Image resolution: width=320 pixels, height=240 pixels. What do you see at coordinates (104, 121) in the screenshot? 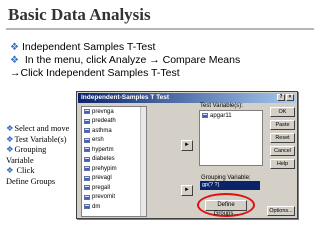
I see `variable-label: predeath` at bounding box center [104, 121].